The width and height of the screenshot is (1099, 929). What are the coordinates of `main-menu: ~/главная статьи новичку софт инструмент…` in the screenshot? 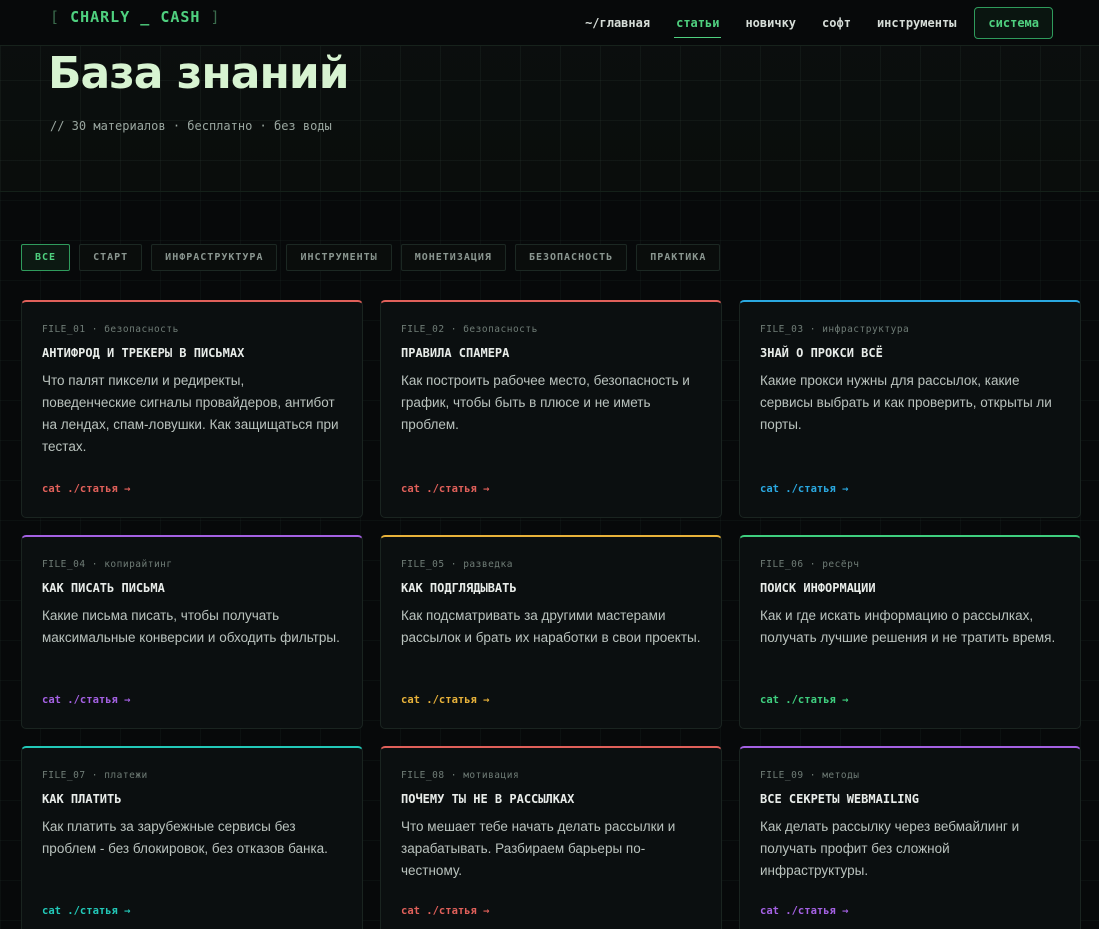 It's located at (812, 23).